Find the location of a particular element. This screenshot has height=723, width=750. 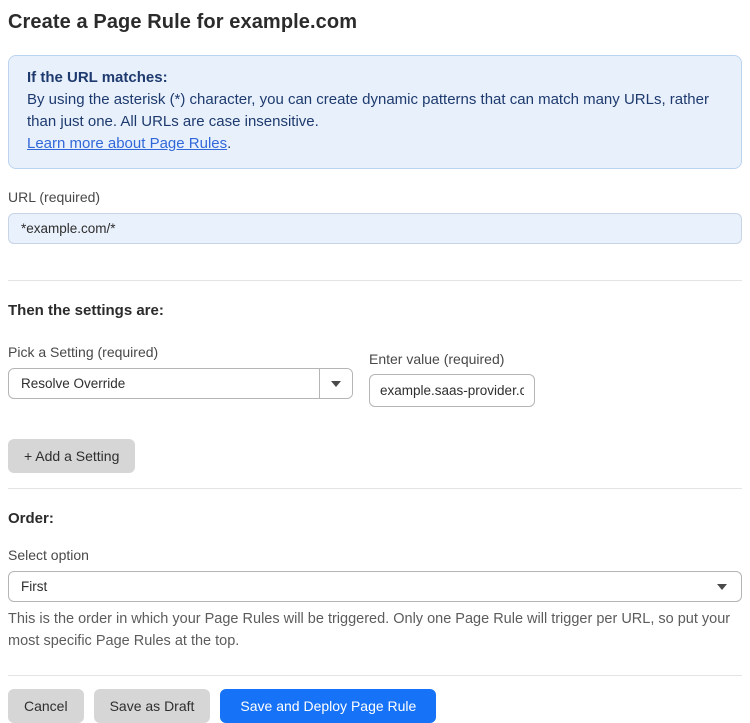

order-select-label: Select option is located at coordinates (48, 555).